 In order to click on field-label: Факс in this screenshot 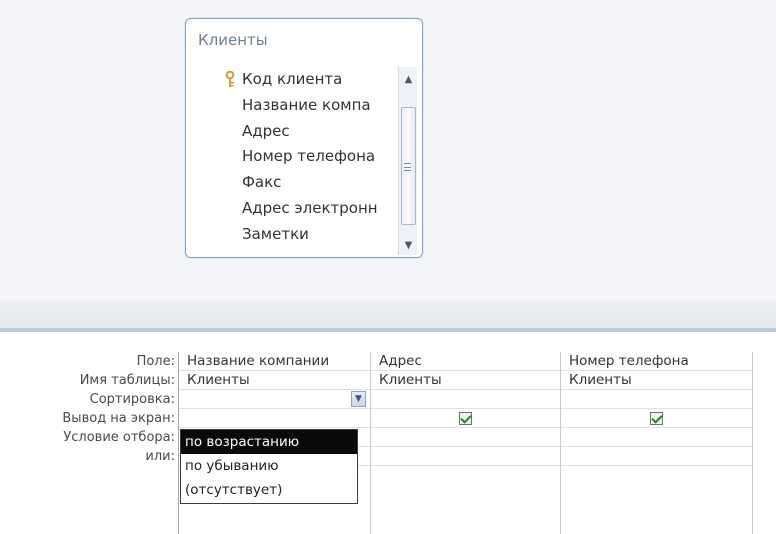, I will do `click(262, 182)`.